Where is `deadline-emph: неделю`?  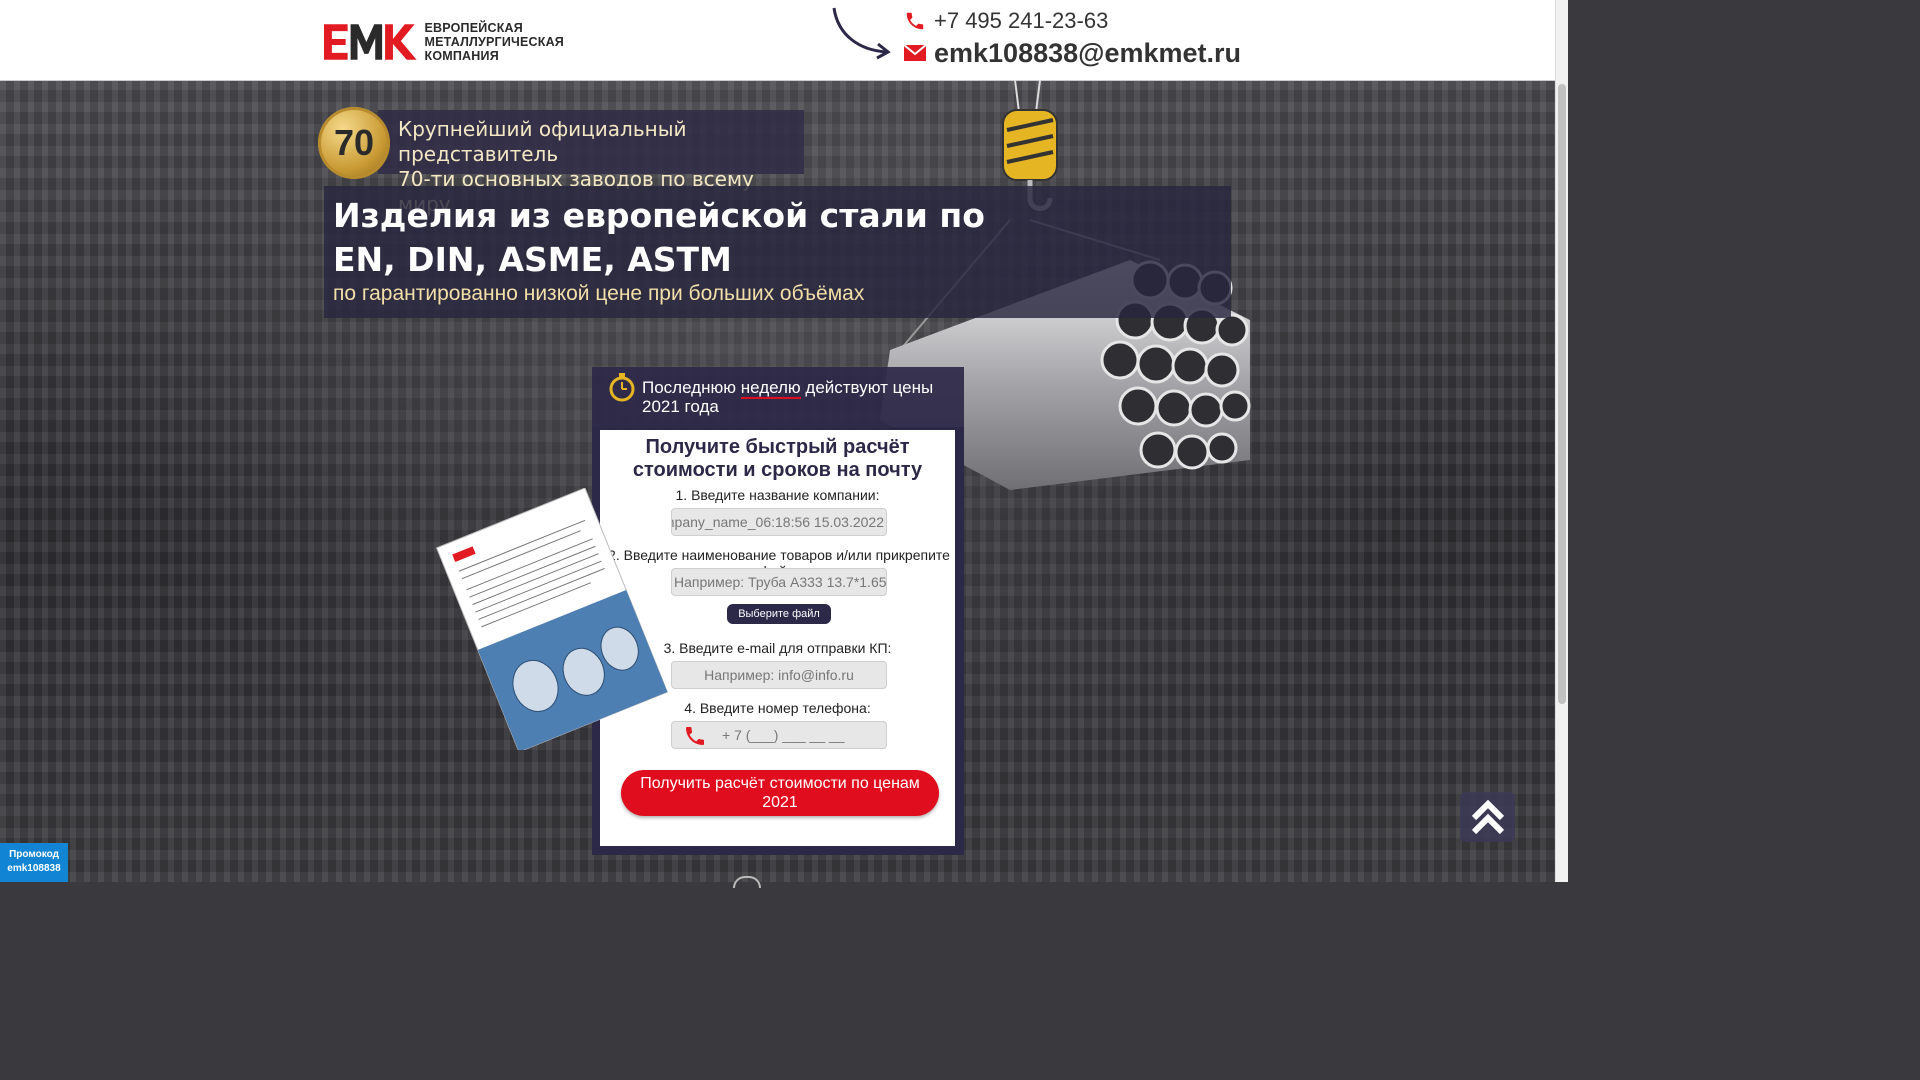
deadline-emph: неделю is located at coordinates (770, 388).